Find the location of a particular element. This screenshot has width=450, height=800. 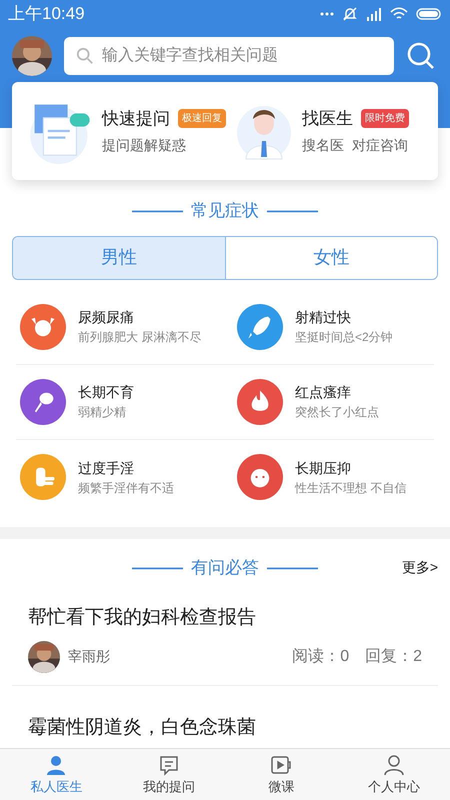

symptom-subtitle: 频繁手淫伴有不适 is located at coordinates (126, 488).